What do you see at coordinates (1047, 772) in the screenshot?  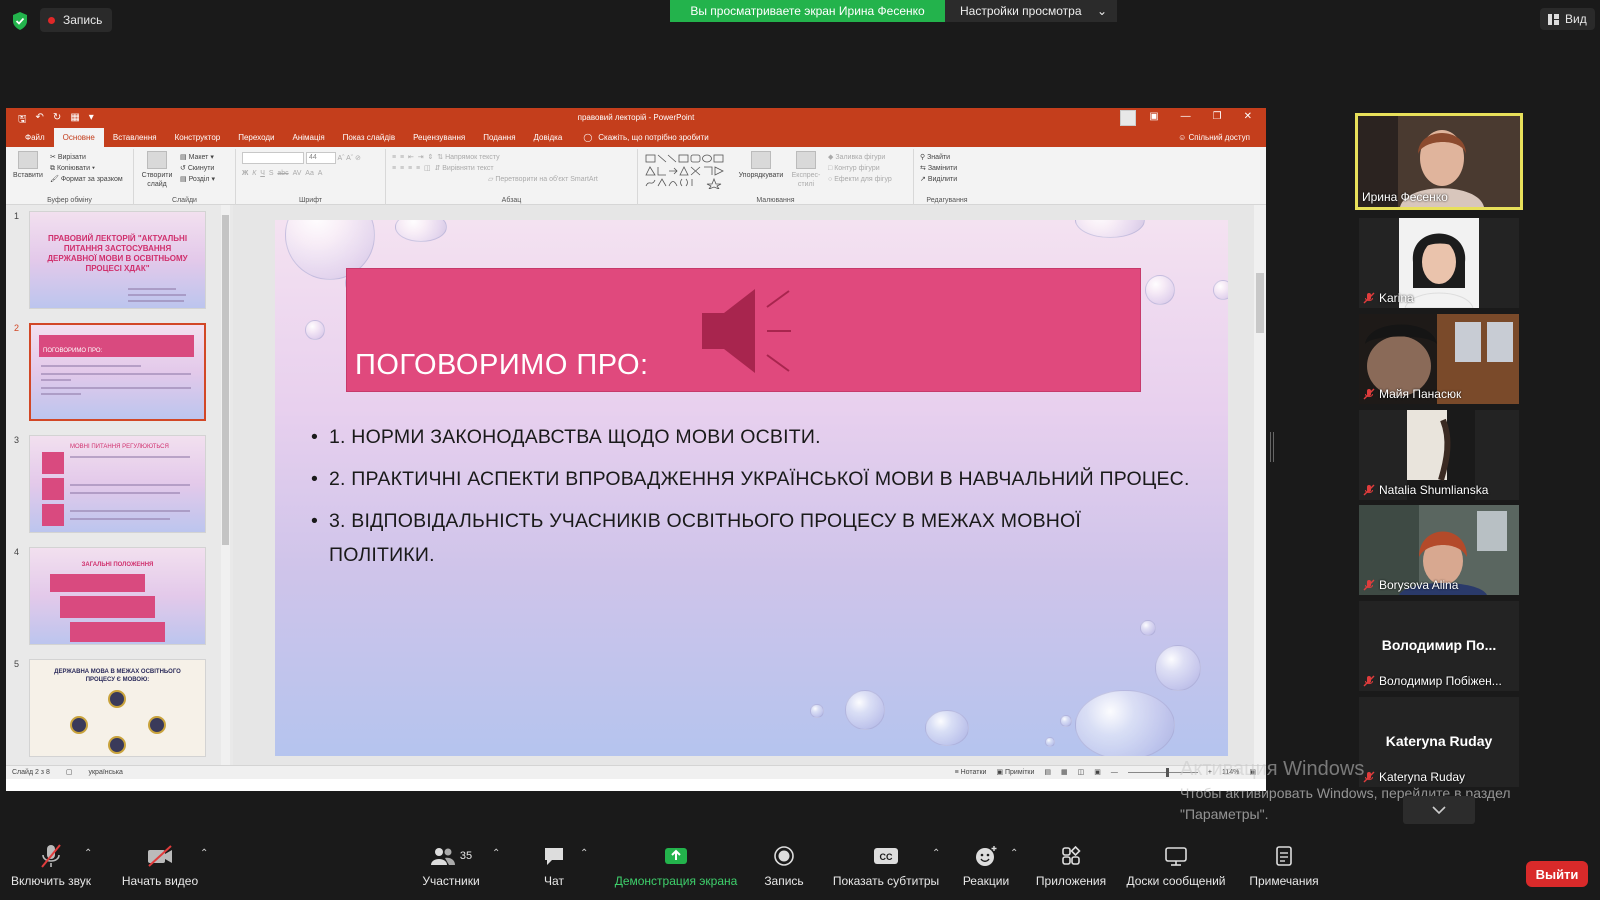 I see `normal-view-icon: ▤` at bounding box center [1047, 772].